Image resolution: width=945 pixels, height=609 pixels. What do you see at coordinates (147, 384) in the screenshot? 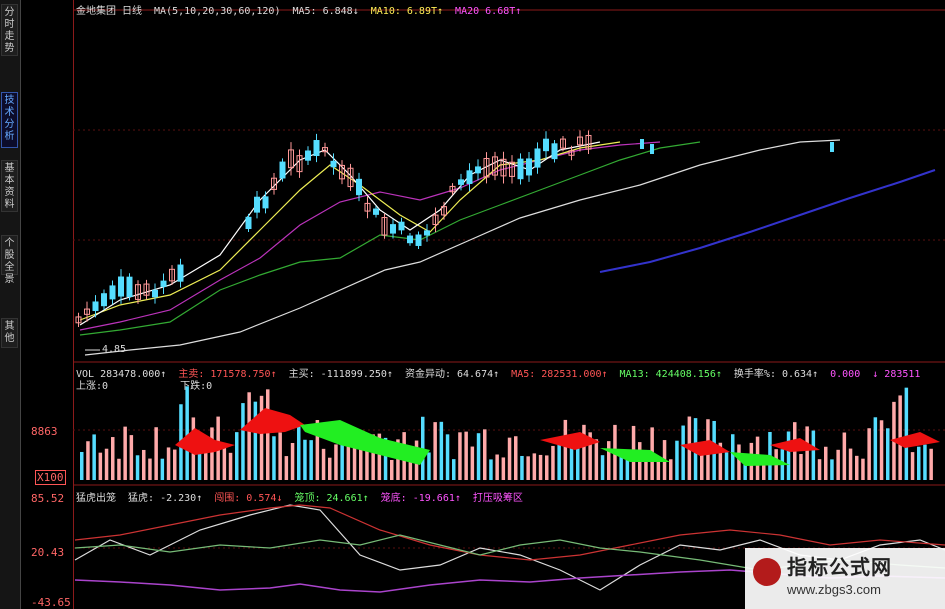
I see `rise-fall-row: 上涨:0 下跌:0` at bounding box center [147, 384].